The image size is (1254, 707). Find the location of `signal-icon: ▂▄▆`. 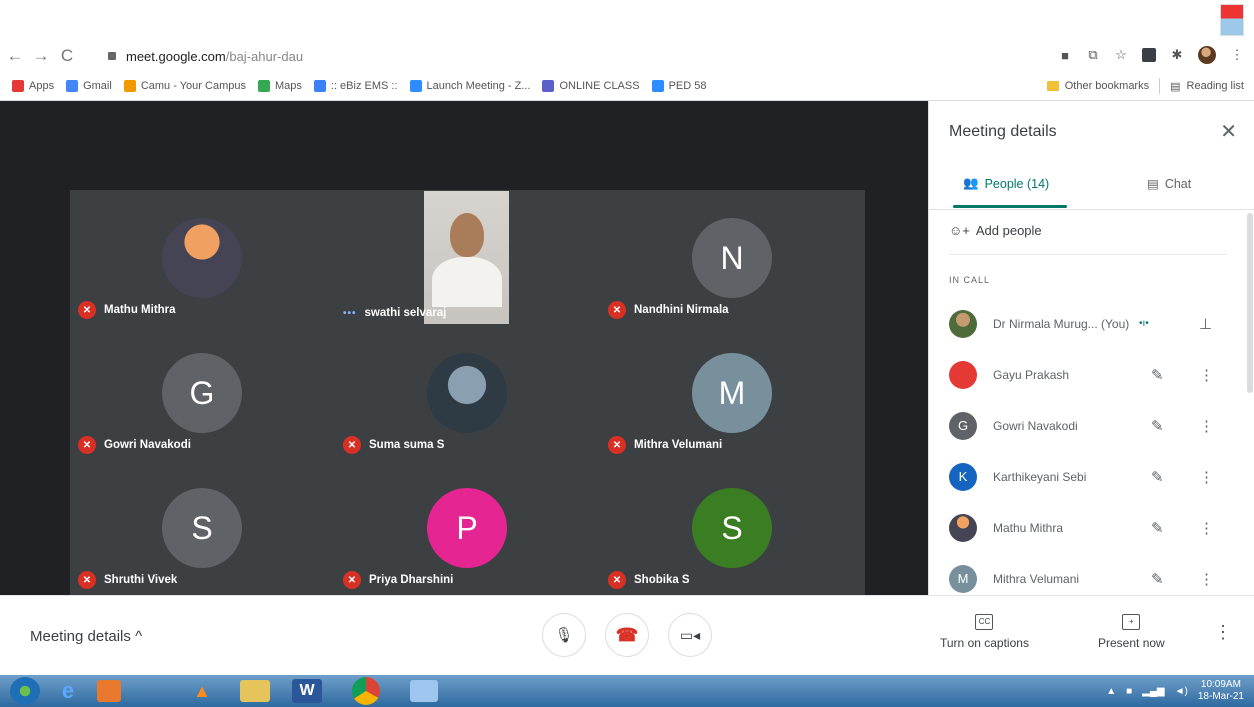

signal-icon: ▂▄▆ is located at coordinates (1153, 691).